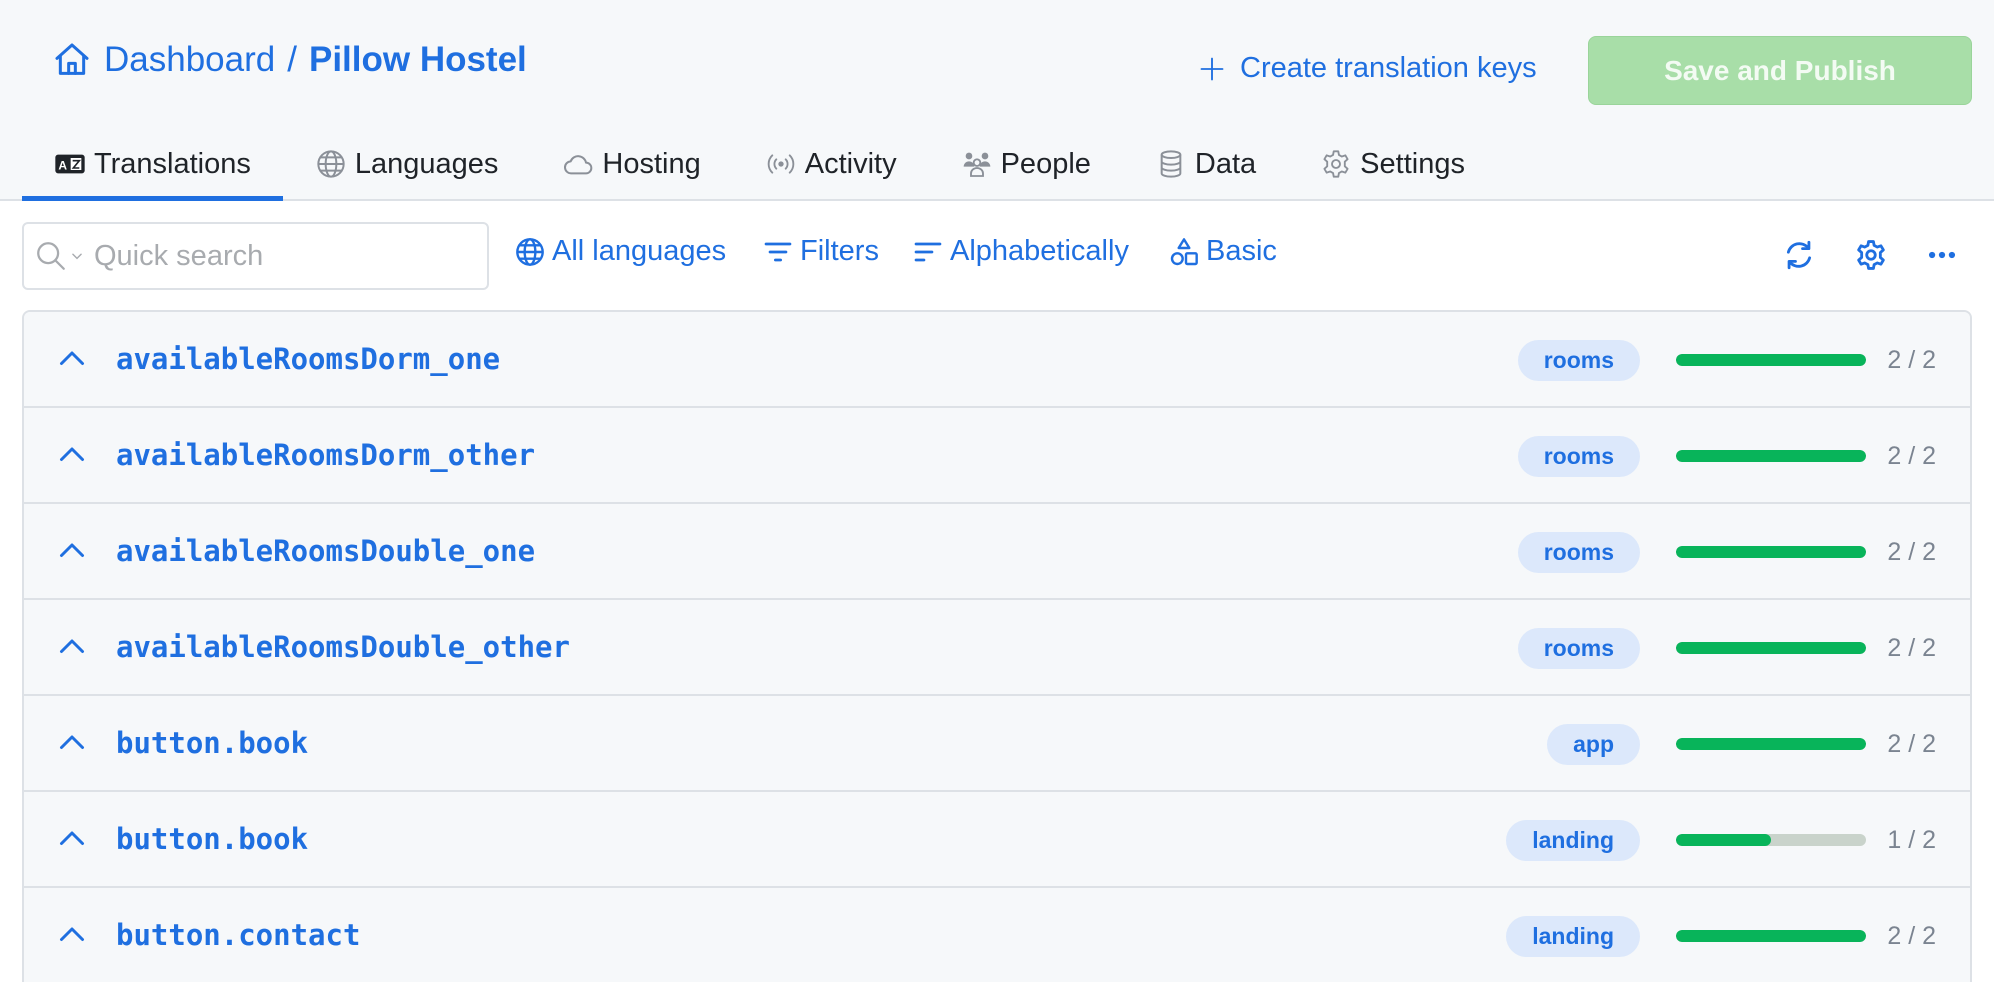 This screenshot has height=982, width=1994. I want to click on tab-settings-label: Settings, so click(1412, 163).